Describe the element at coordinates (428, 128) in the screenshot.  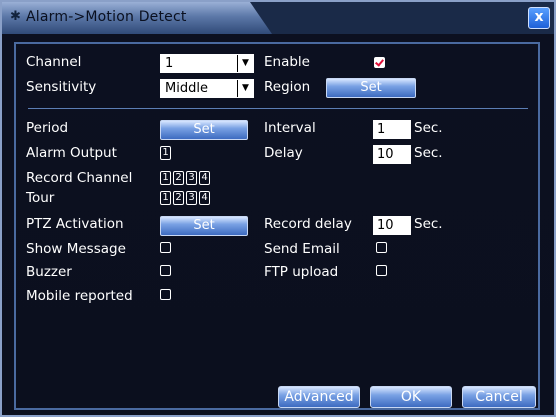
I see `interval-unit: Sec.` at that location.